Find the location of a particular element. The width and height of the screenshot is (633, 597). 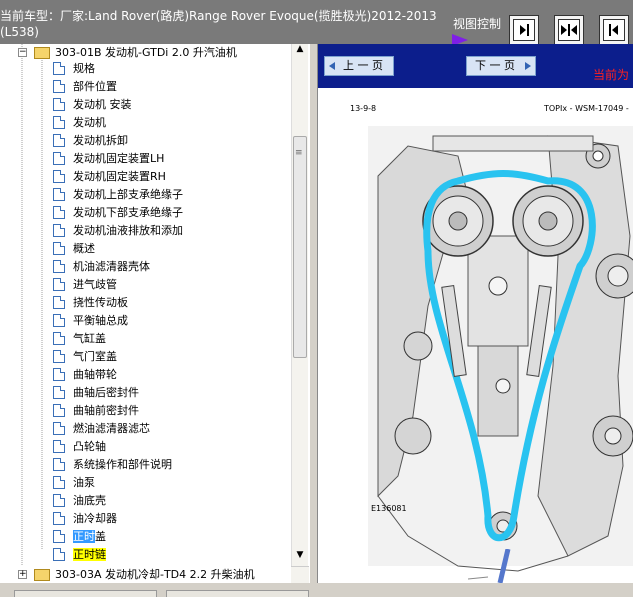

tree-item: 规格 is located at coordinates (145, 69).